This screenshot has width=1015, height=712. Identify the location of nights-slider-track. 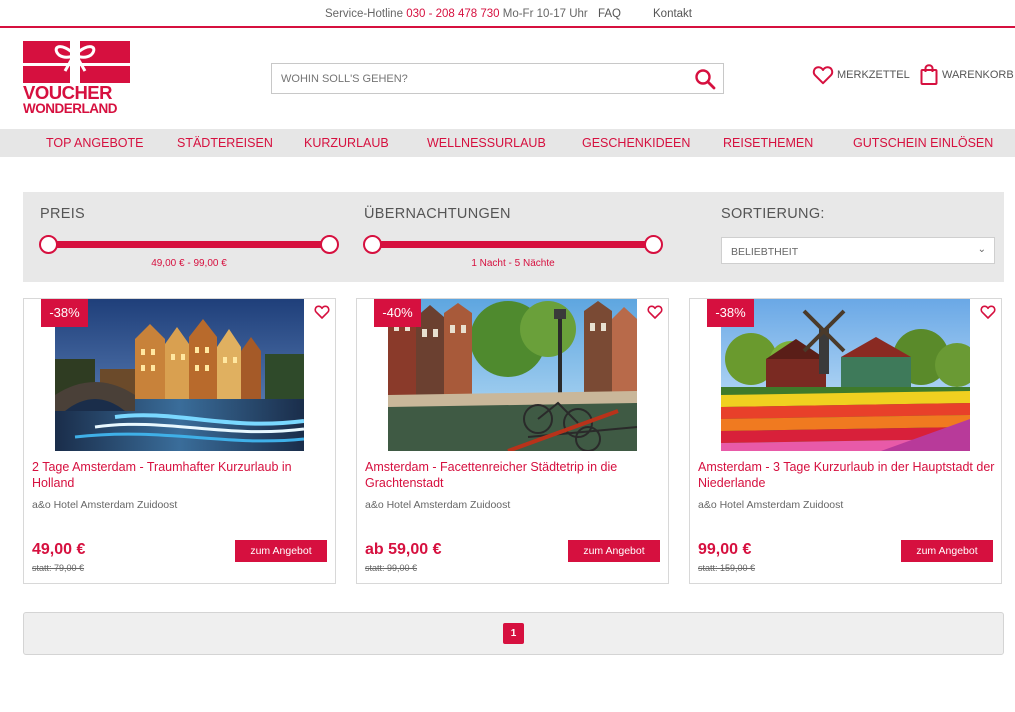
(513, 244).